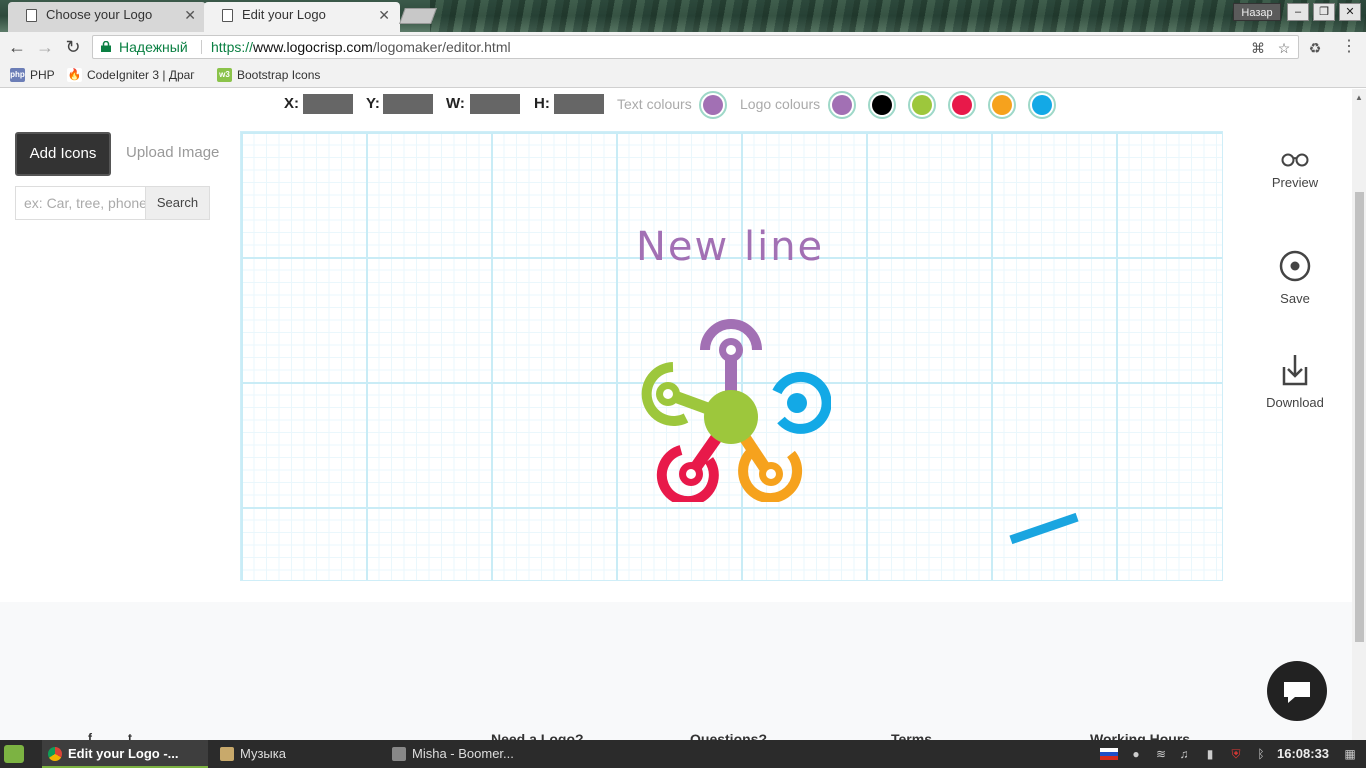  What do you see at coordinates (713, 105) in the screenshot?
I see `text-colour-swatch` at bounding box center [713, 105].